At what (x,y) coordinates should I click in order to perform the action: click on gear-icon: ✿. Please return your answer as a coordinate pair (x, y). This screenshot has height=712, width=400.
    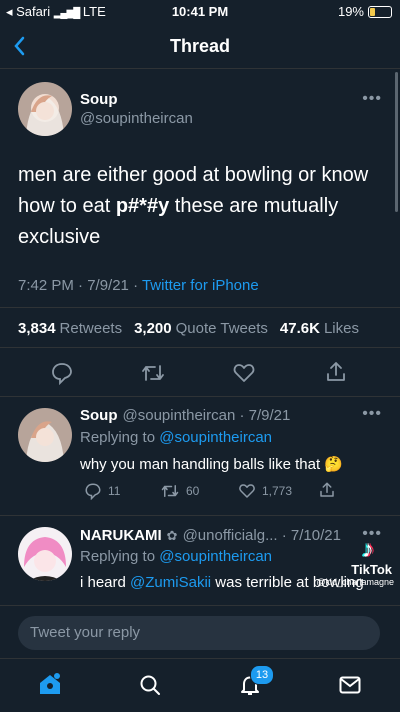
    Looking at the image, I should click on (172, 535).